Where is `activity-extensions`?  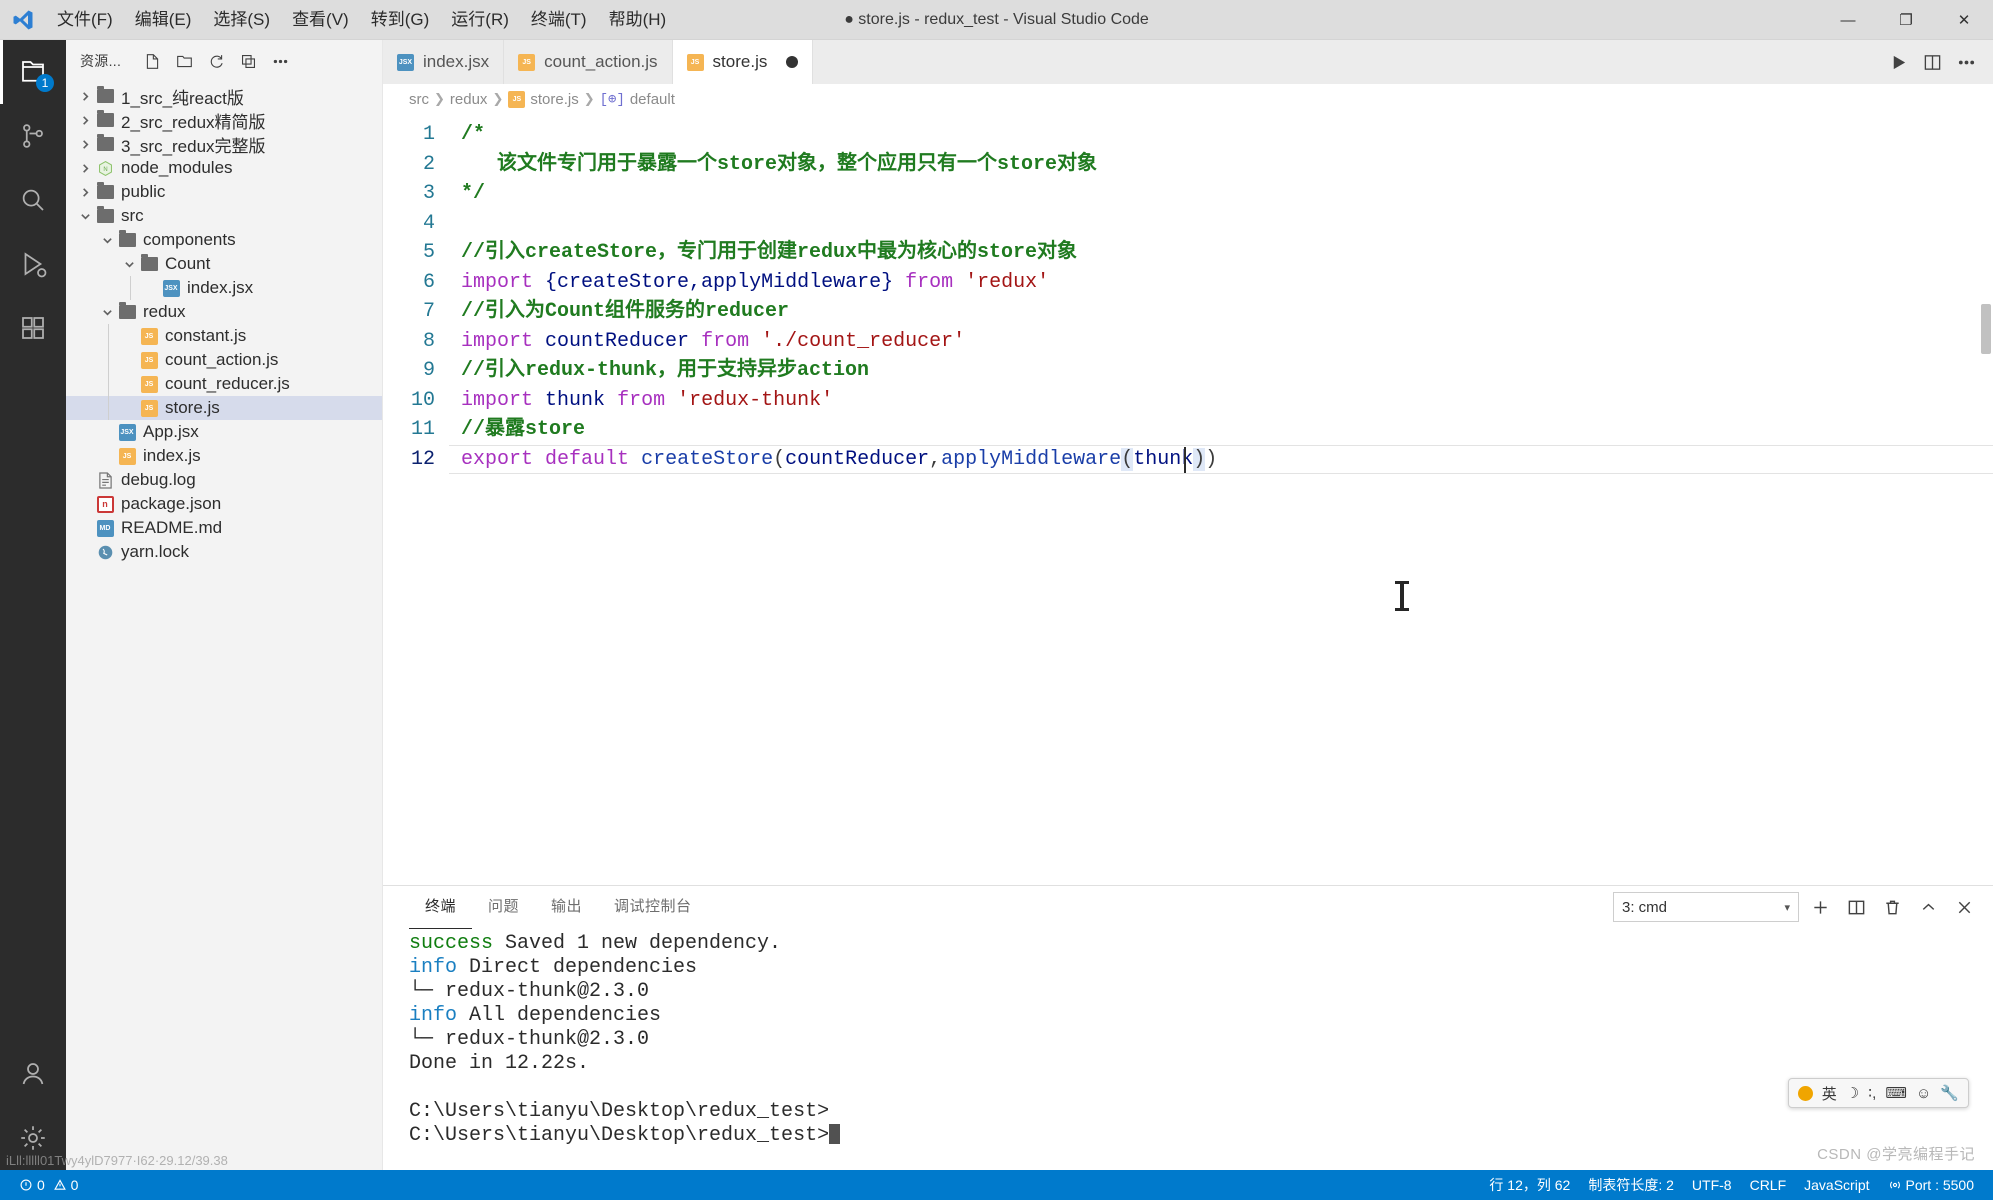 activity-extensions is located at coordinates (33, 328).